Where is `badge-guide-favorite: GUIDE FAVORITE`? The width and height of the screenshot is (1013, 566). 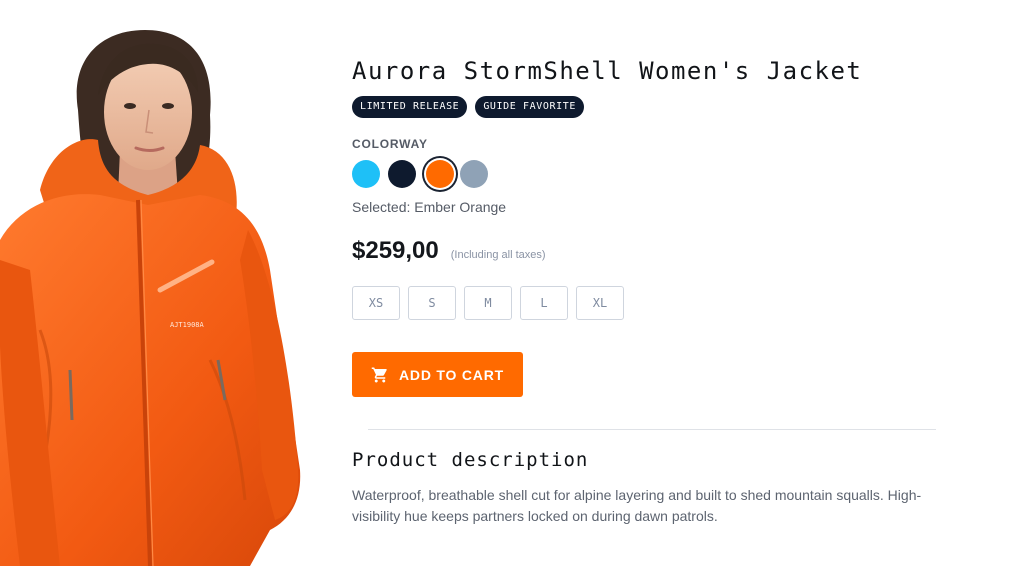 badge-guide-favorite: GUIDE FAVORITE is located at coordinates (529, 107).